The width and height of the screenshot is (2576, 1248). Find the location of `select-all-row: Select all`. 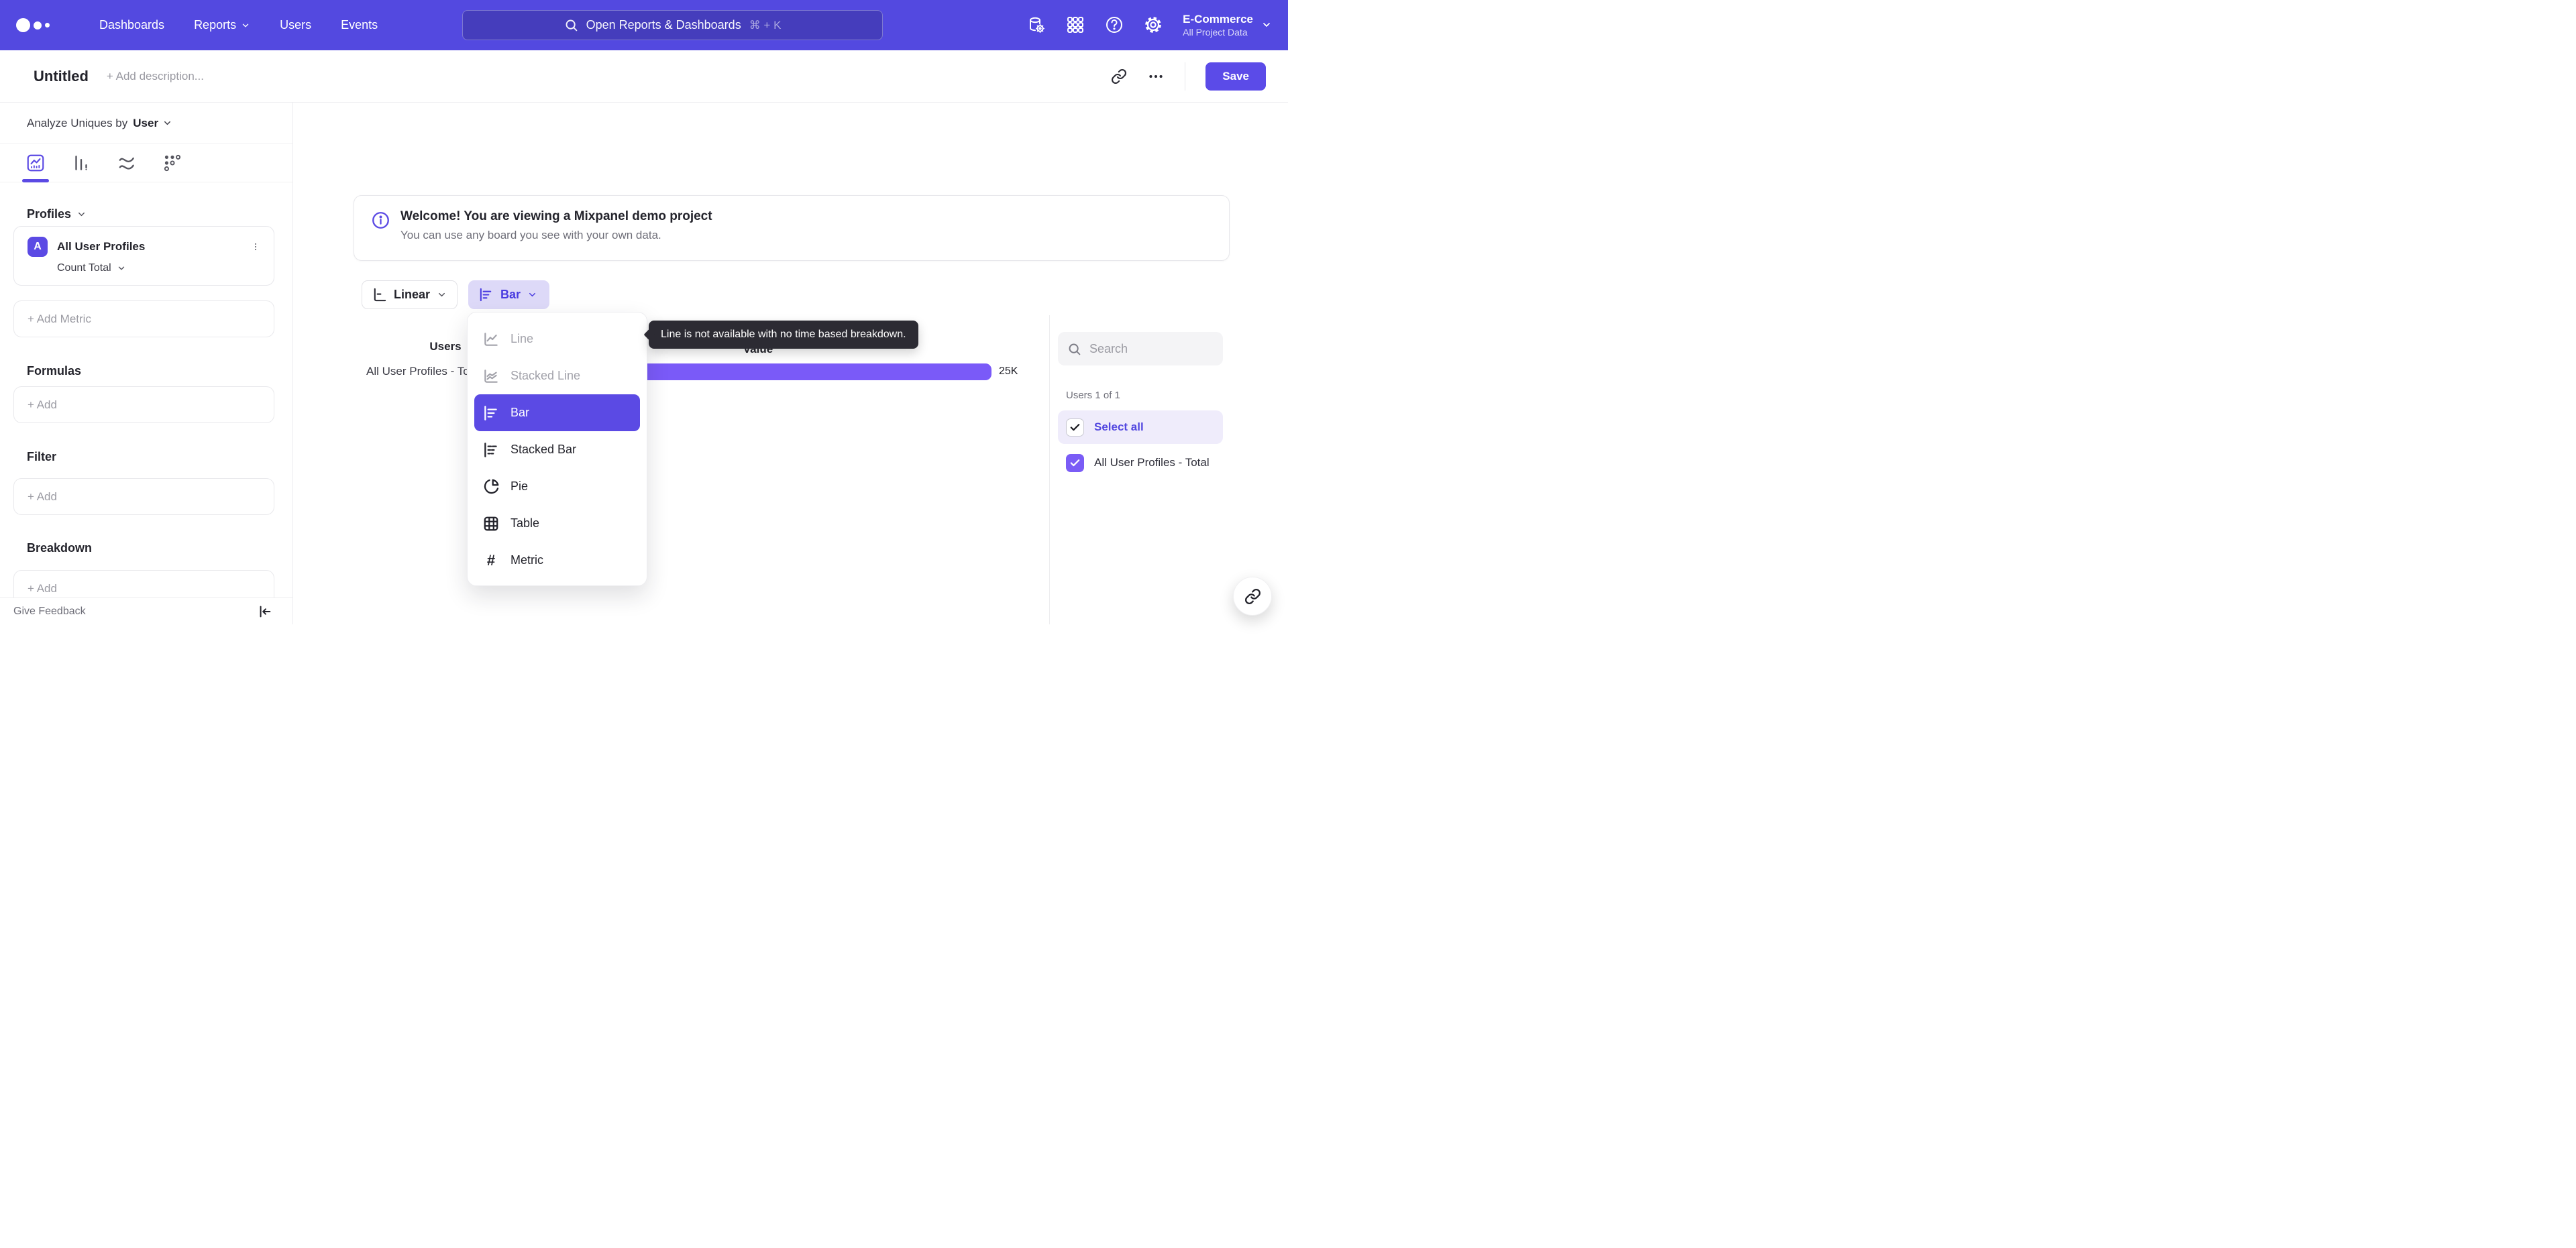

select-all-row: Select all is located at coordinates (1140, 427).